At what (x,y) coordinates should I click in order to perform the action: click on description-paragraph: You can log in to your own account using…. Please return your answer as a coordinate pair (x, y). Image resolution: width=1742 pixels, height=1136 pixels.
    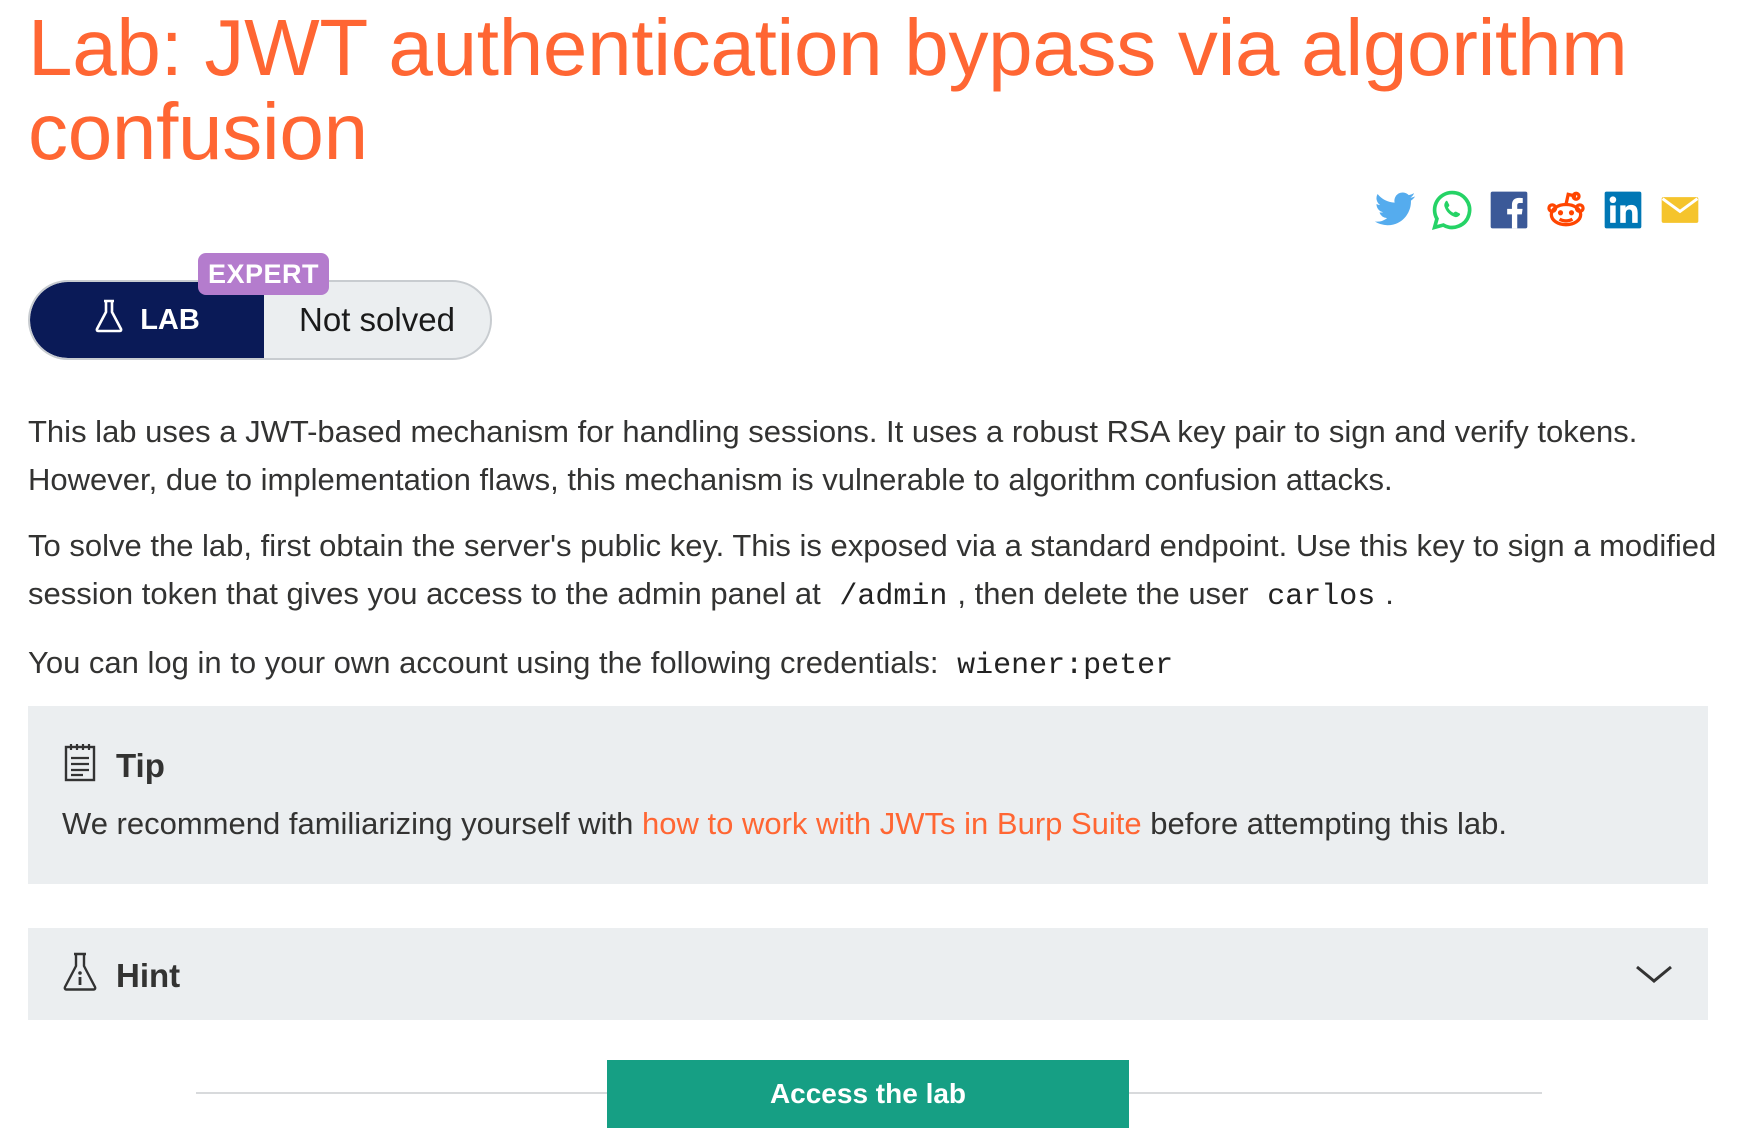
    Looking at the image, I should click on (873, 664).